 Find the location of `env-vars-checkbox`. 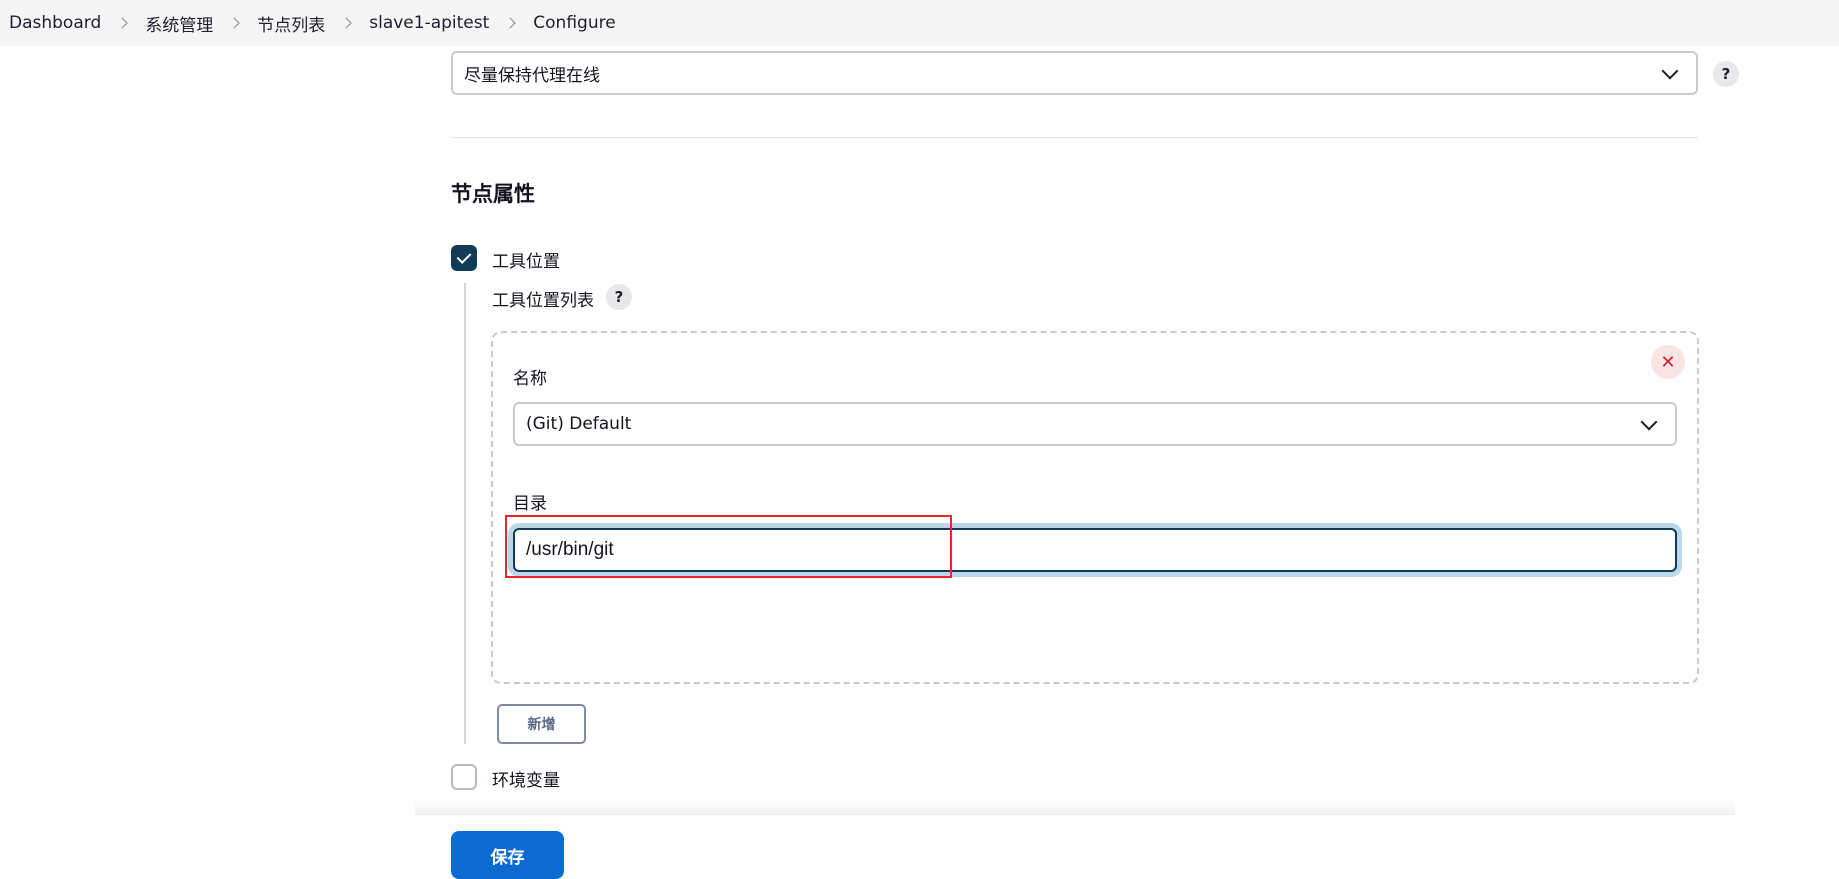

env-vars-checkbox is located at coordinates (464, 777).